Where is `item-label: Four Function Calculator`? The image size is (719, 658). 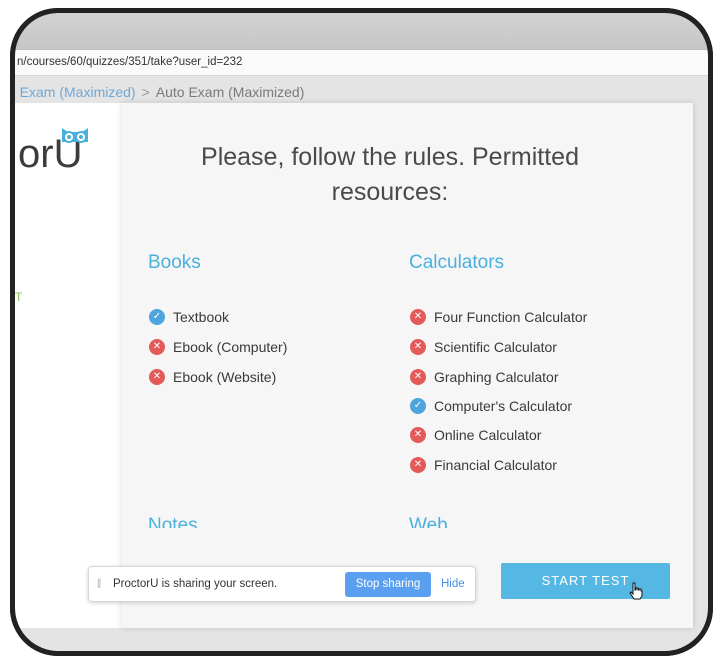
item-label: Four Function Calculator is located at coordinates (511, 317).